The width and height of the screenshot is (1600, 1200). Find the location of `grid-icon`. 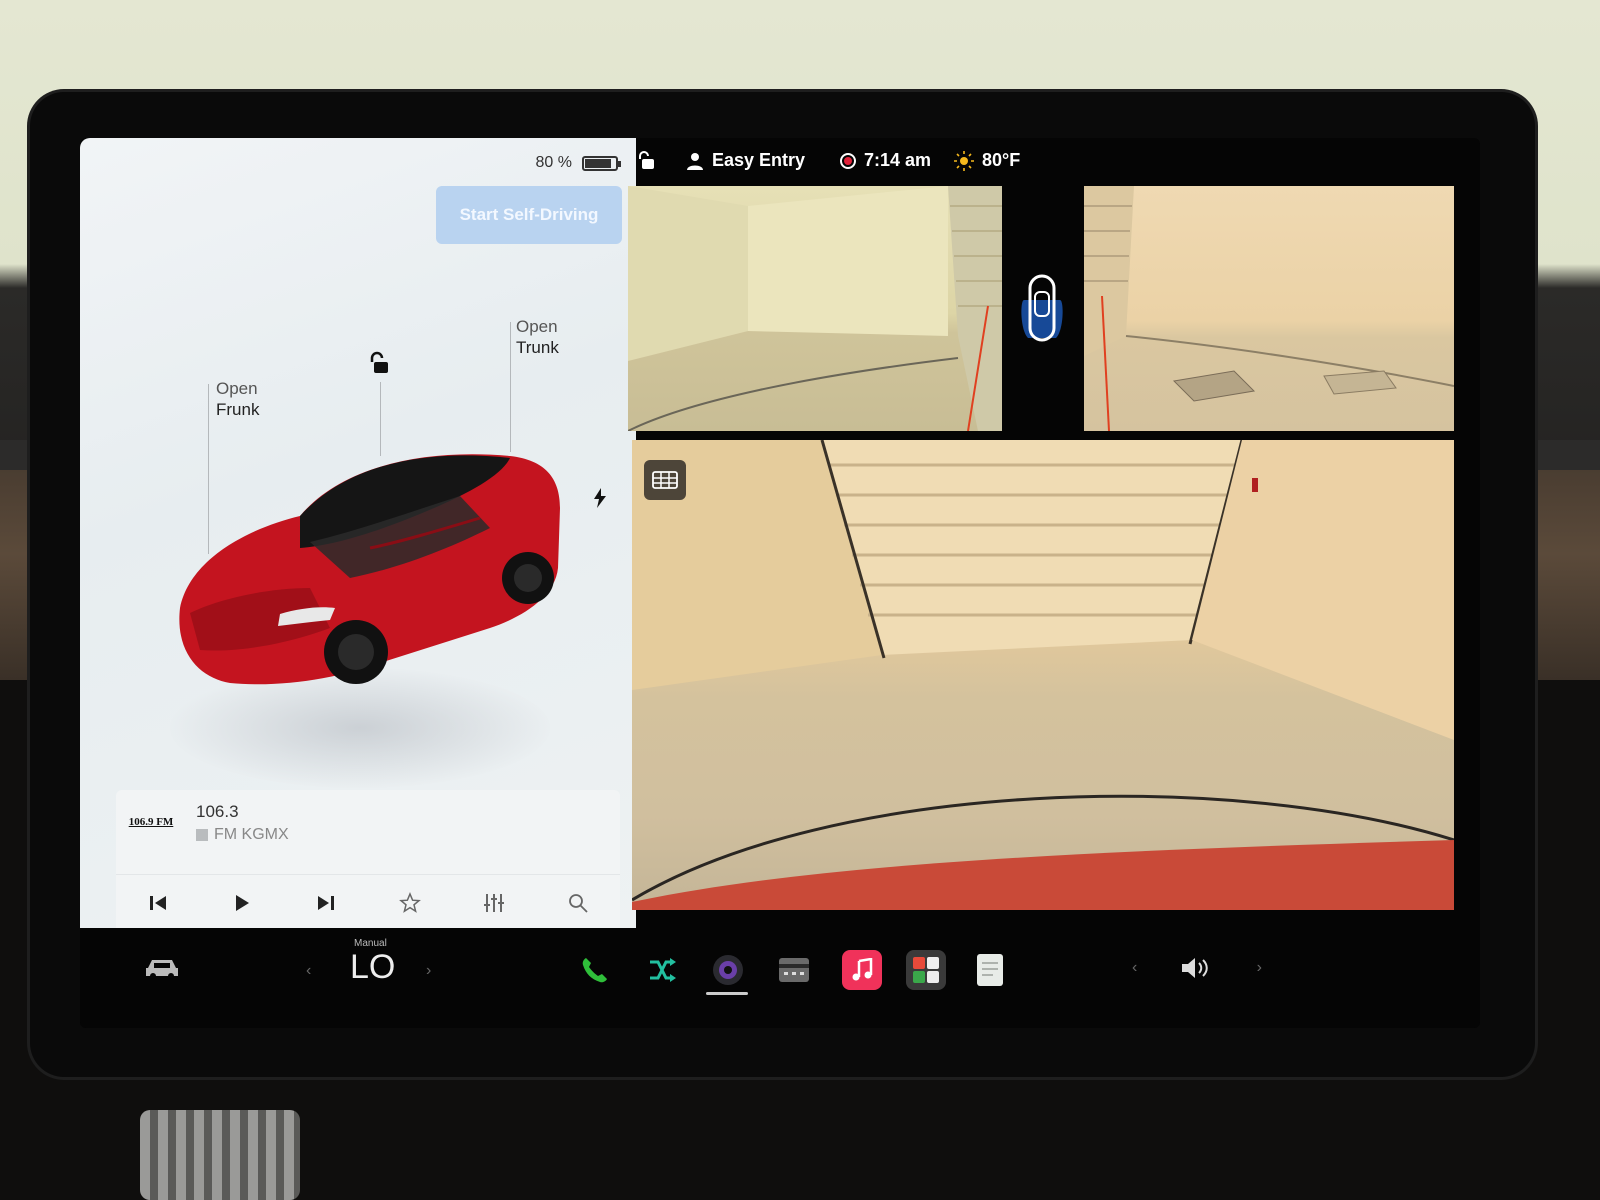

grid-icon is located at coordinates (665, 480).